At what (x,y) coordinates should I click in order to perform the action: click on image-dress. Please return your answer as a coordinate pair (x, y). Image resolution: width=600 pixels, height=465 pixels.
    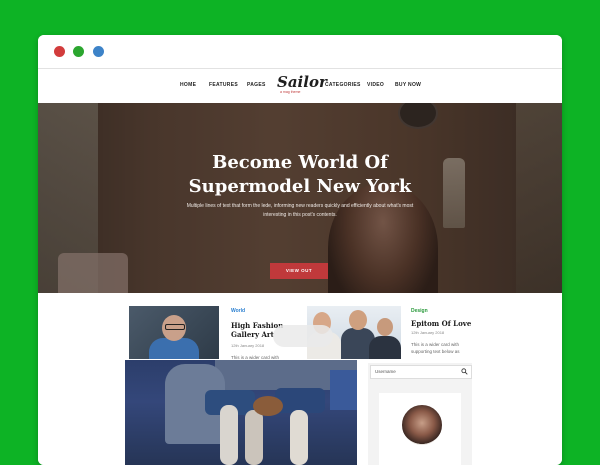
    Looking at the image, I should click on (343, 390).